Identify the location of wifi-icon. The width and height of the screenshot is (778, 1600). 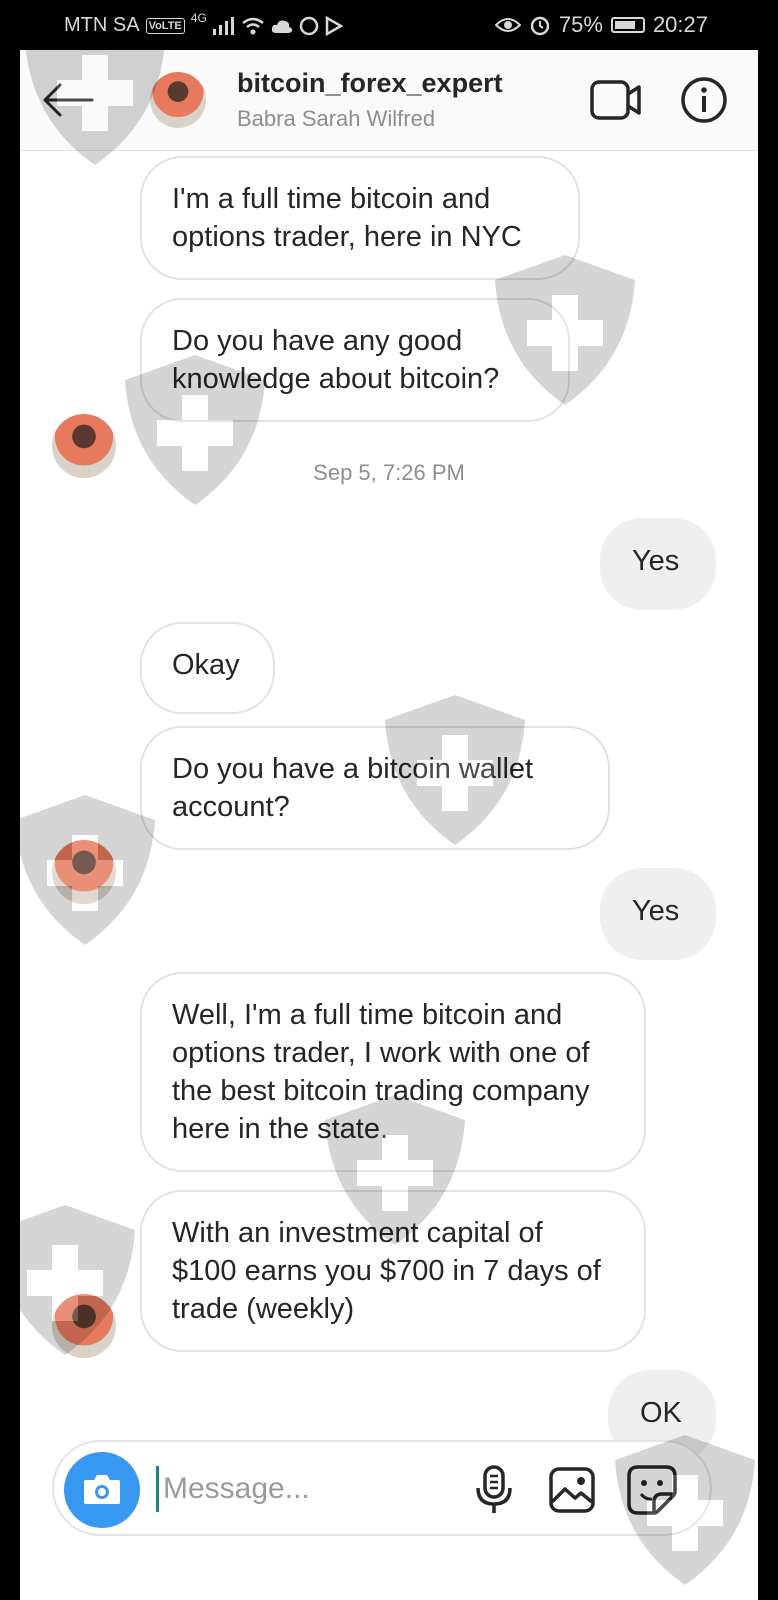
(253, 25).